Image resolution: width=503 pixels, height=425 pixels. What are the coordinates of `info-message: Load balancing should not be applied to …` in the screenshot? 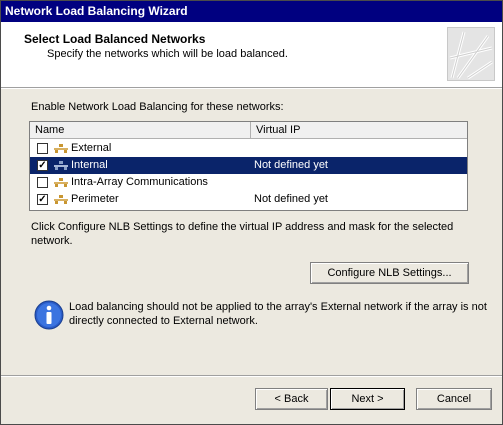 It's located at (278, 314).